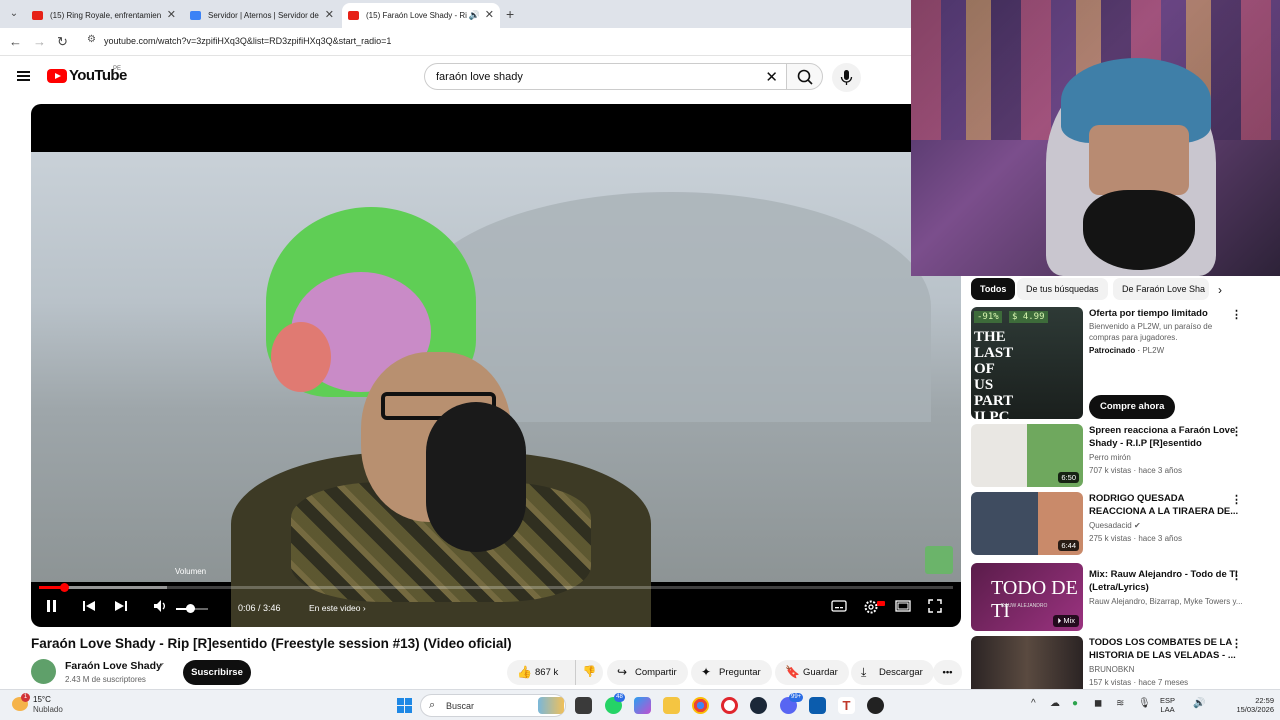 The width and height of the screenshot is (1280, 720). Describe the element at coordinates (1110, 457) in the screenshot. I see `recommendation-channel: Perro mirón` at that location.